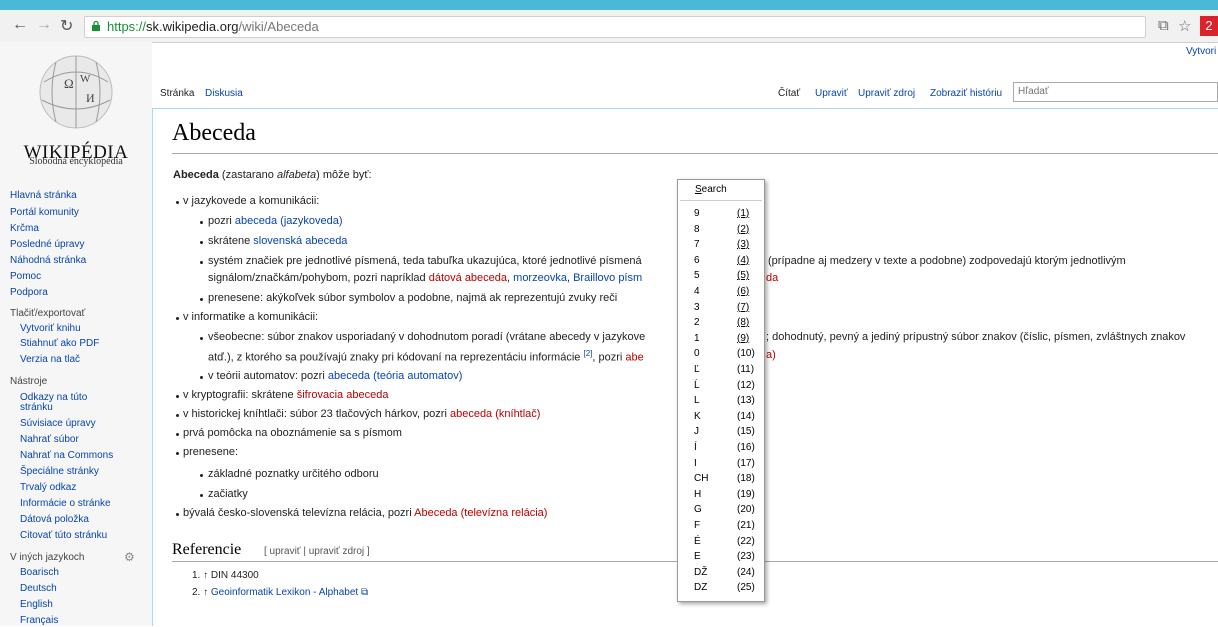 This screenshot has width=1218, height=627. Describe the element at coordinates (38, 589) in the screenshot. I see `sidebar-item-lang-deutsch: Deutsch` at that location.